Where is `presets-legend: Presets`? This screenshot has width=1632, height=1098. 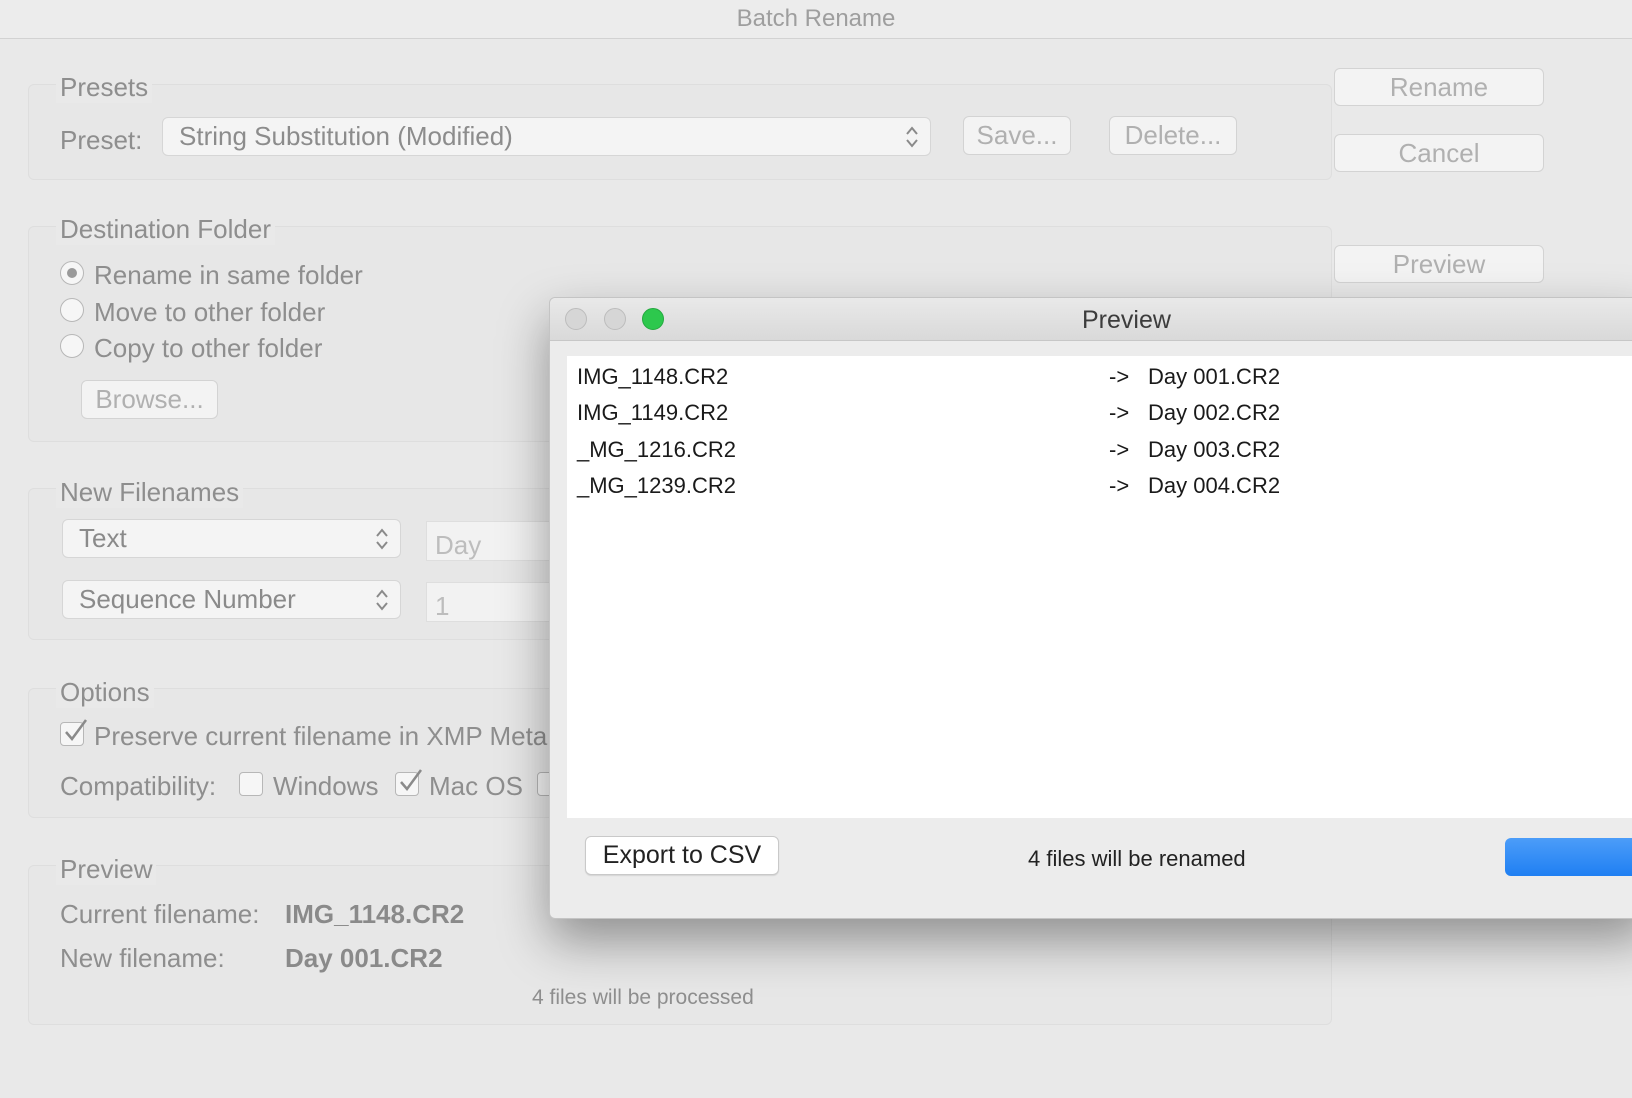
presets-legend: Presets is located at coordinates (104, 87).